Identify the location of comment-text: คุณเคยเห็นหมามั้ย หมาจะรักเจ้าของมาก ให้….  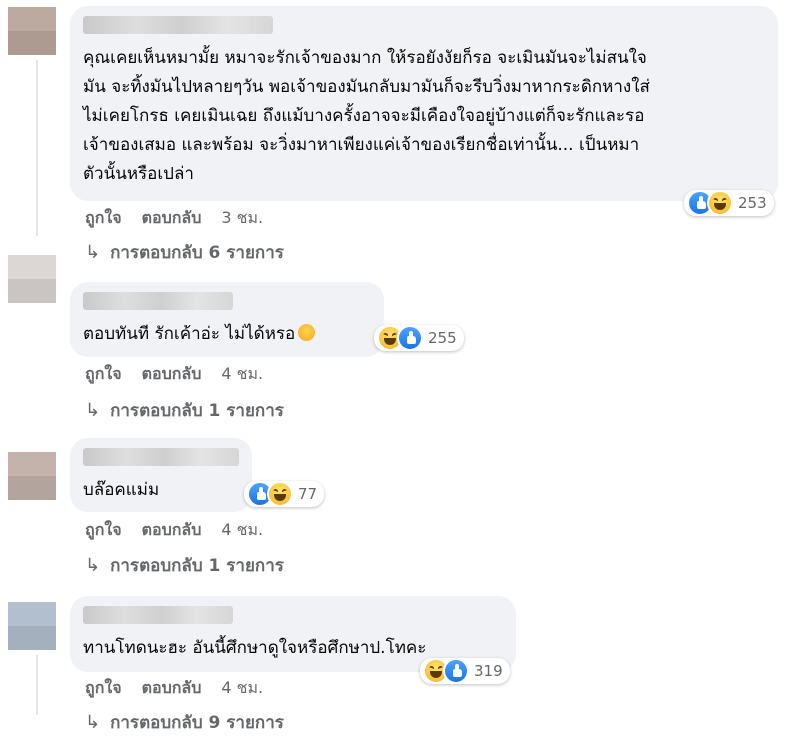
(366, 116).